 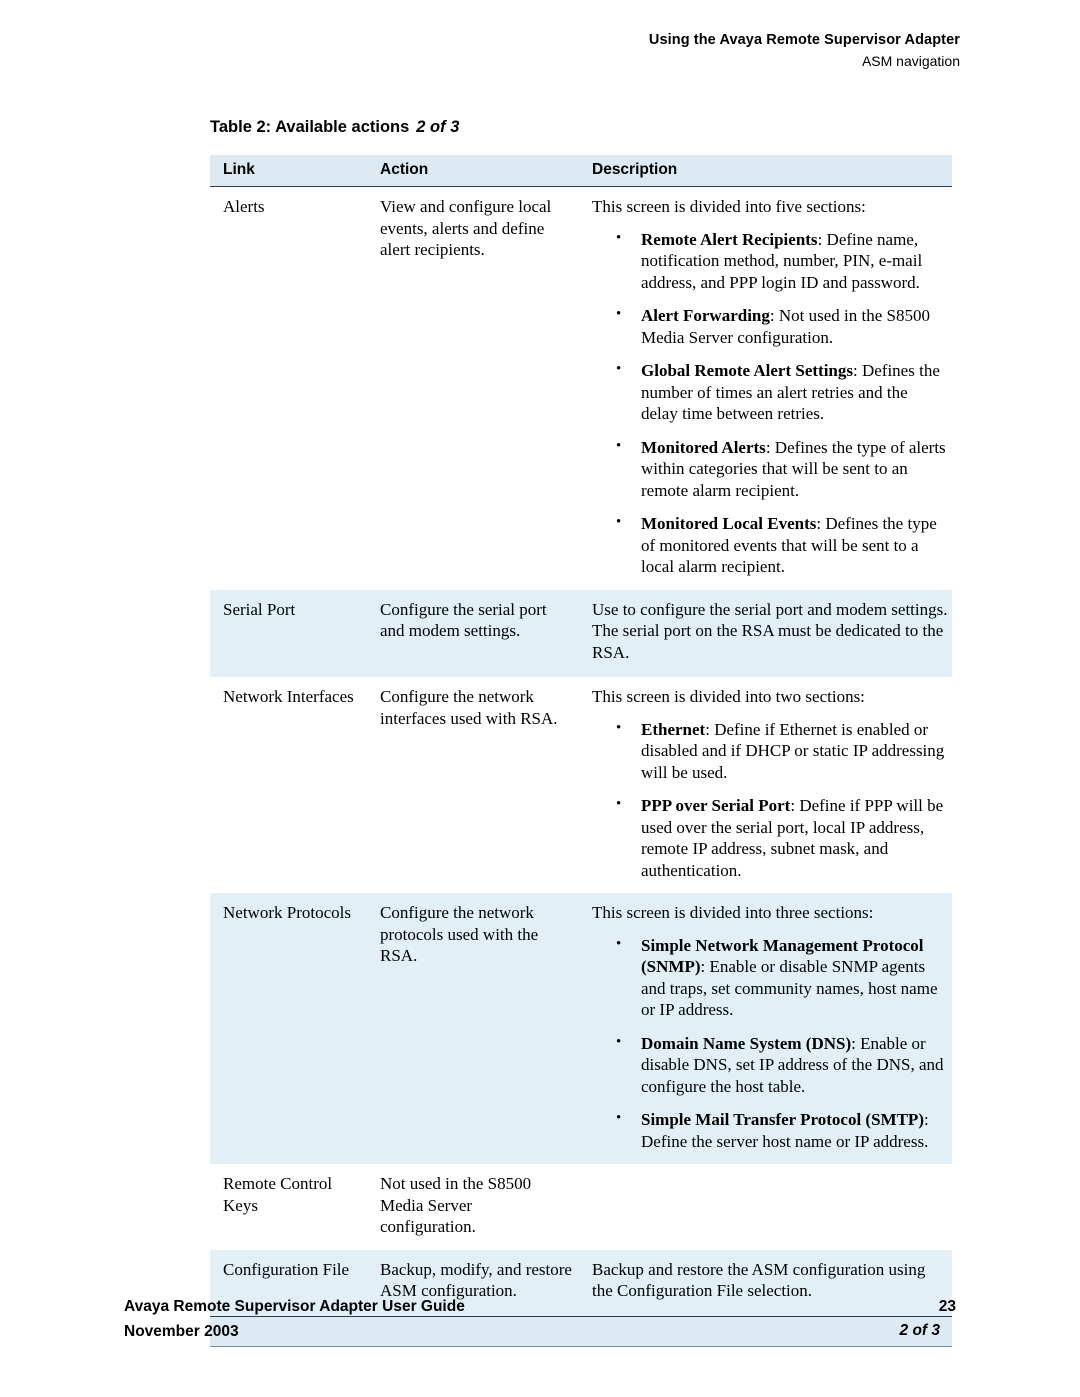 I want to click on bullet-term: Monitored Local Events, so click(x=729, y=523).